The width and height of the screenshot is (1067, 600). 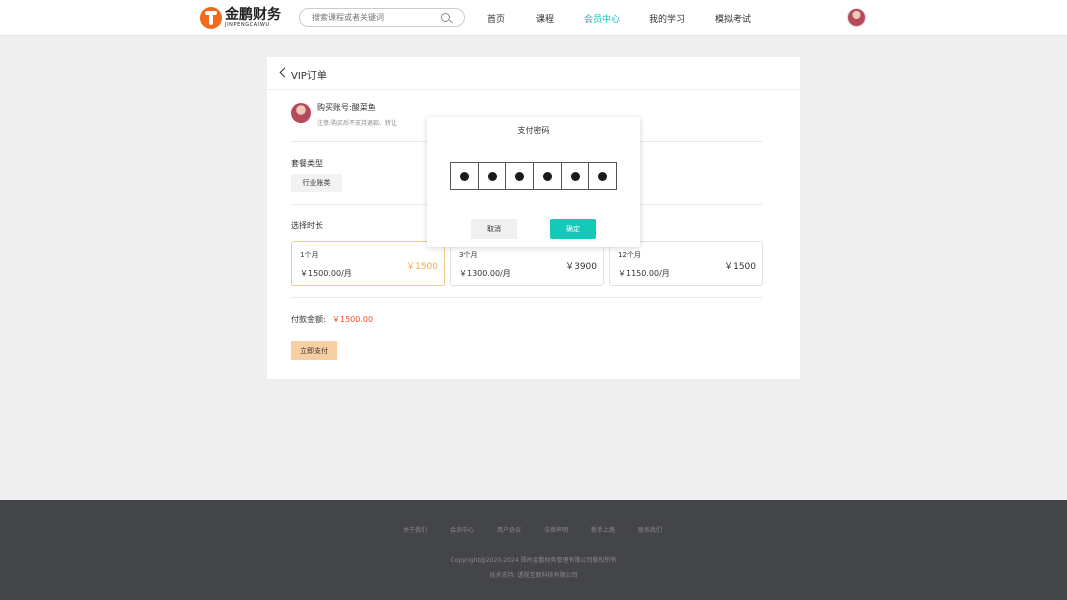 What do you see at coordinates (650, 529) in the screenshot?
I see `footer-link-contact: 联系我们` at bounding box center [650, 529].